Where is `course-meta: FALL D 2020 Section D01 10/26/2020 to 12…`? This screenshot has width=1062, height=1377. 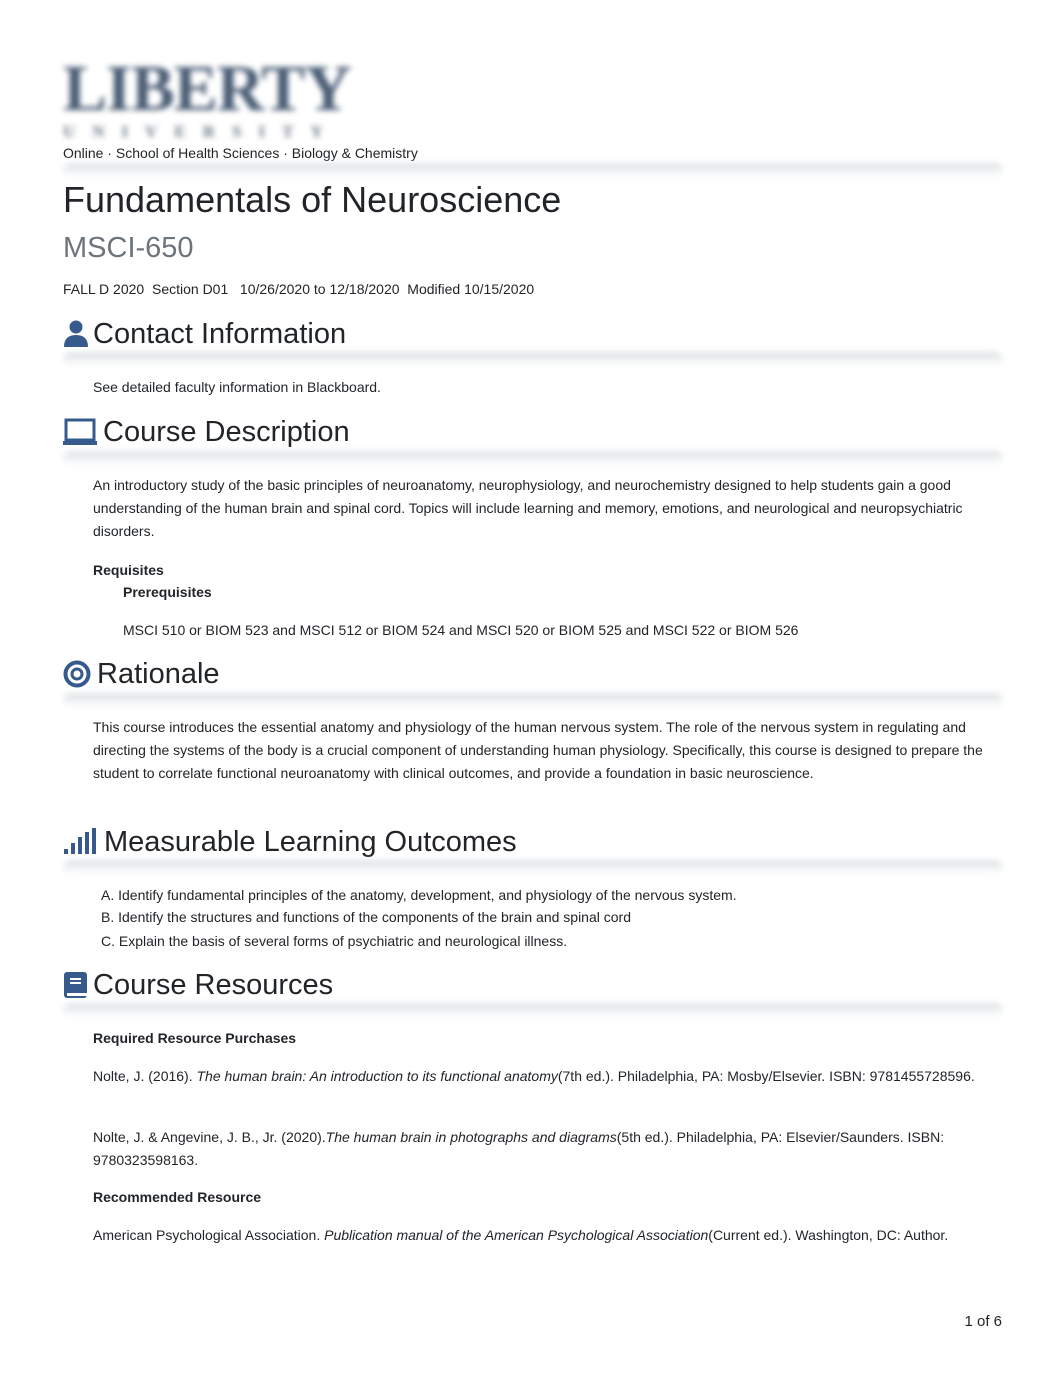
course-meta: FALL D 2020 Section D01 10/26/2020 to 12… is located at coordinates (299, 289).